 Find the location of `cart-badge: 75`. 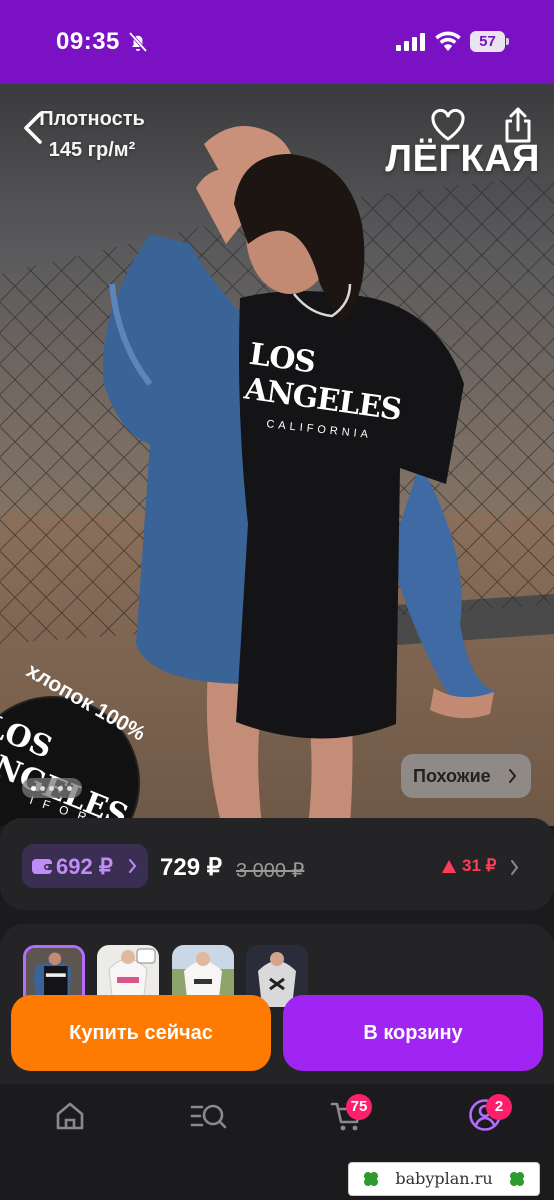

cart-badge: 75 is located at coordinates (359, 1107).